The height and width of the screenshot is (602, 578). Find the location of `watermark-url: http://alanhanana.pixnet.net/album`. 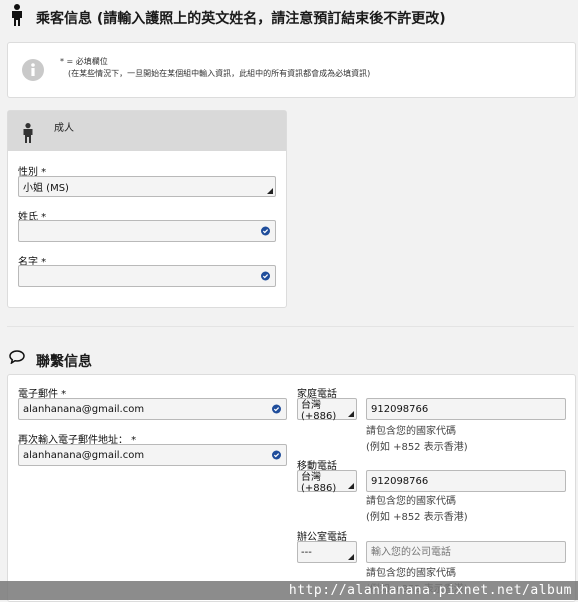

watermark-url: http://alanhanana.pixnet.net/album is located at coordinates (289, 590).